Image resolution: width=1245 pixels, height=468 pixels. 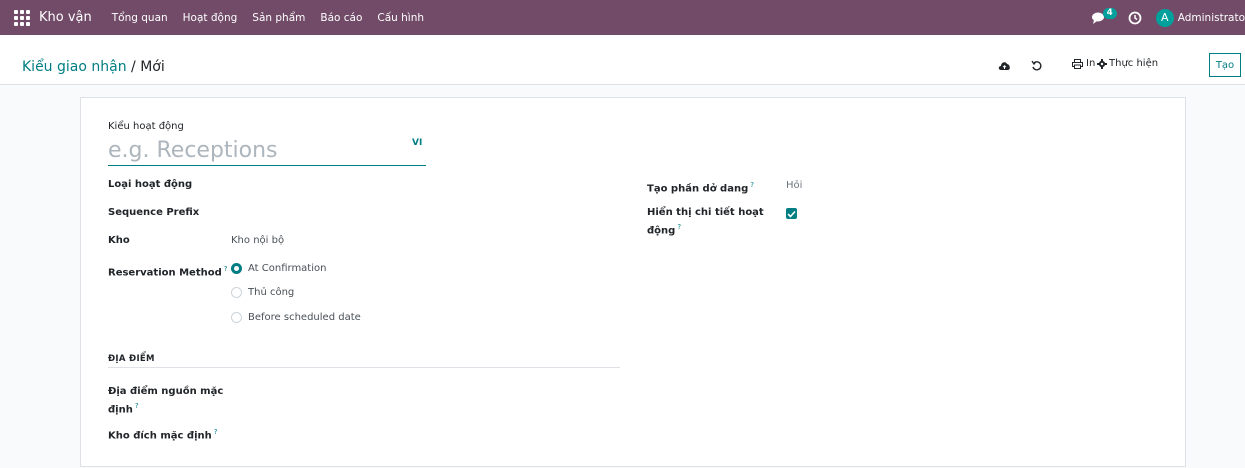 I want to click on reservation-help: ?, so click(x=226, y=269).